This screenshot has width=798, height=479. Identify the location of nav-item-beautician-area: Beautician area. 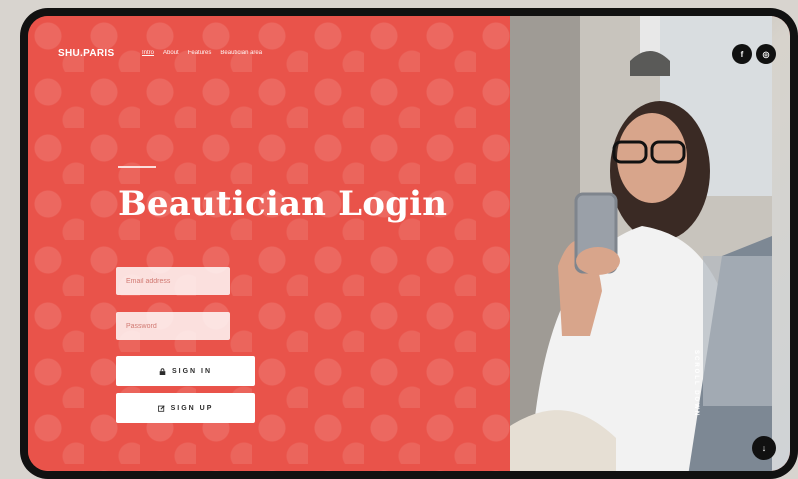
(241, 53).